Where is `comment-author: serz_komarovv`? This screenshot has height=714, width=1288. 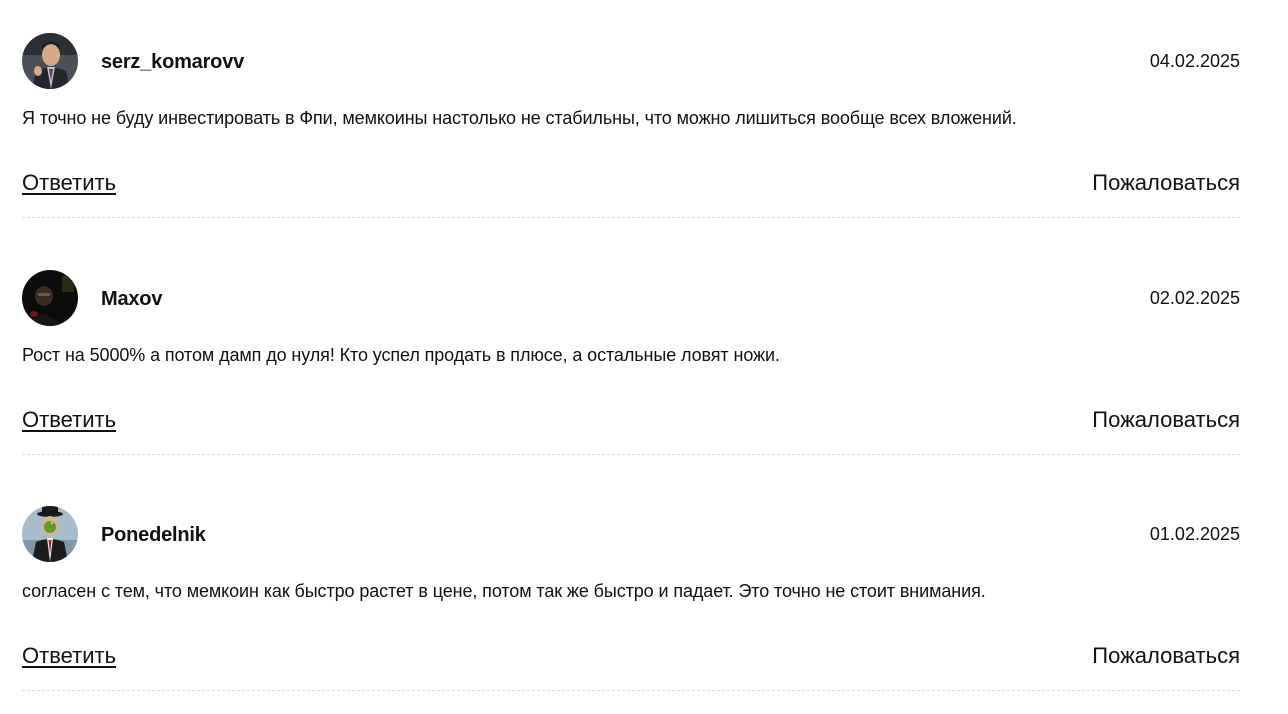 comment-author: serz_komarovv is located at coordinates (173, 62).